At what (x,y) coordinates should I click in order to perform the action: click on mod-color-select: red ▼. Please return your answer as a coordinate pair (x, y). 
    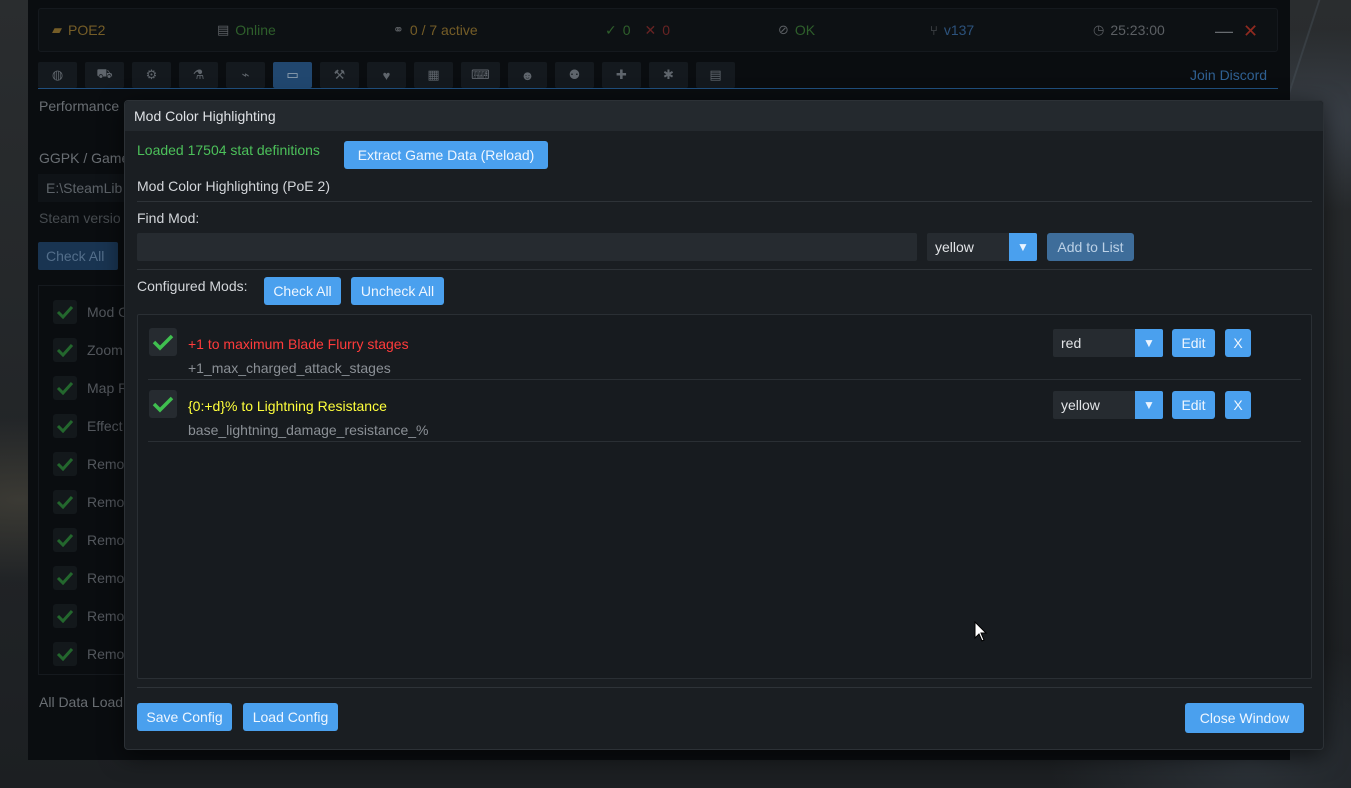
    Looking at the image, I should click on (1108, 343).